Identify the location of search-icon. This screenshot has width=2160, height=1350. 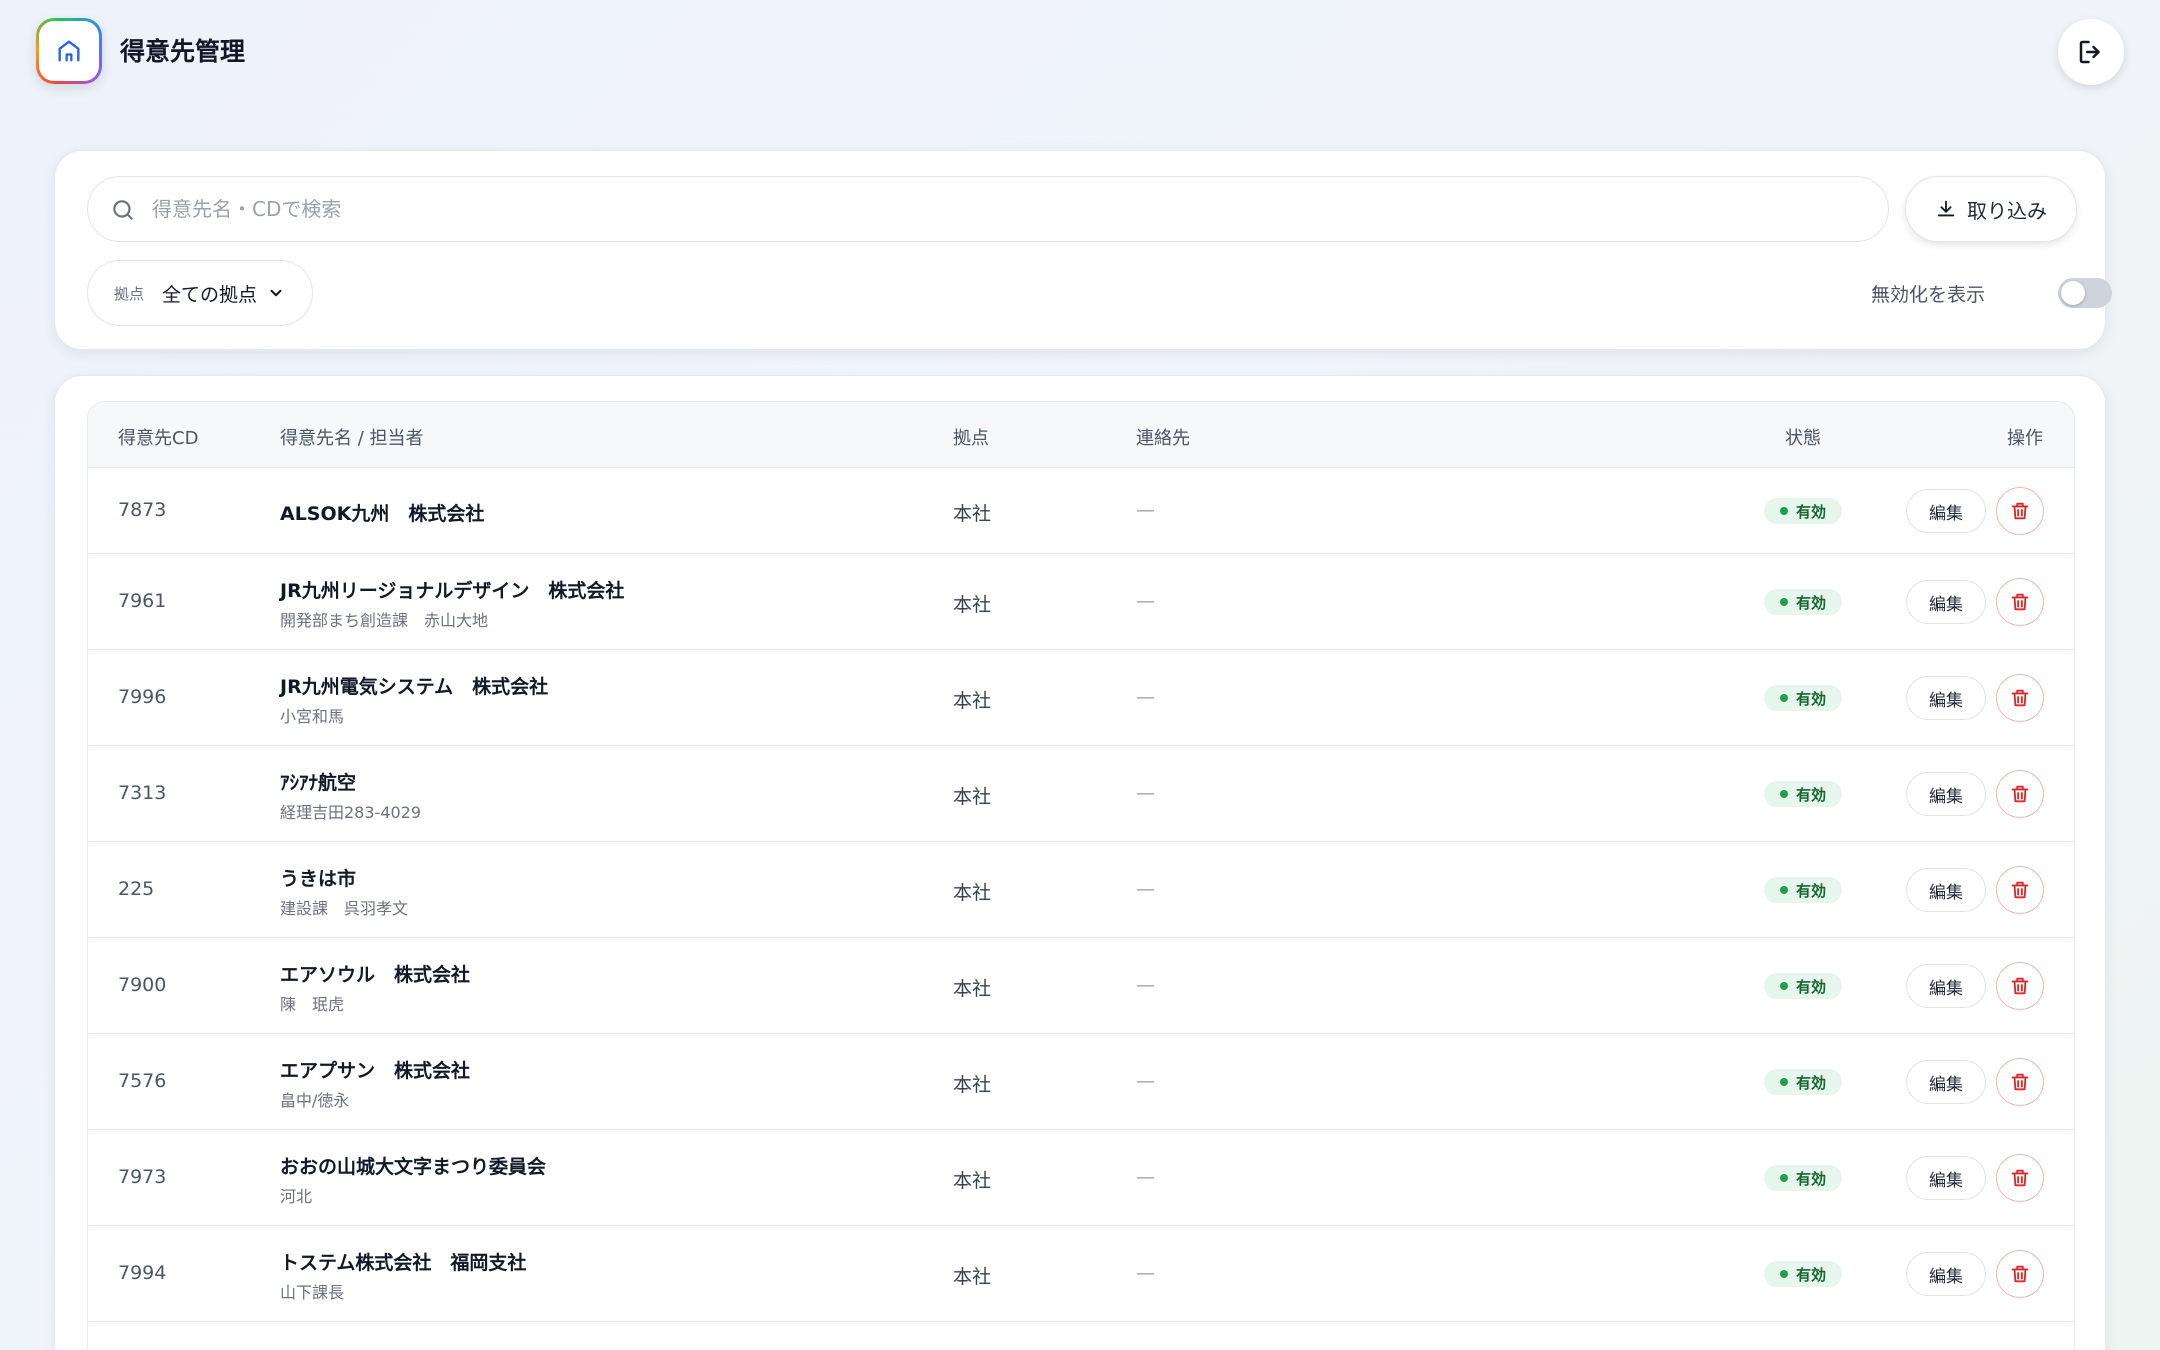
(123, 210).